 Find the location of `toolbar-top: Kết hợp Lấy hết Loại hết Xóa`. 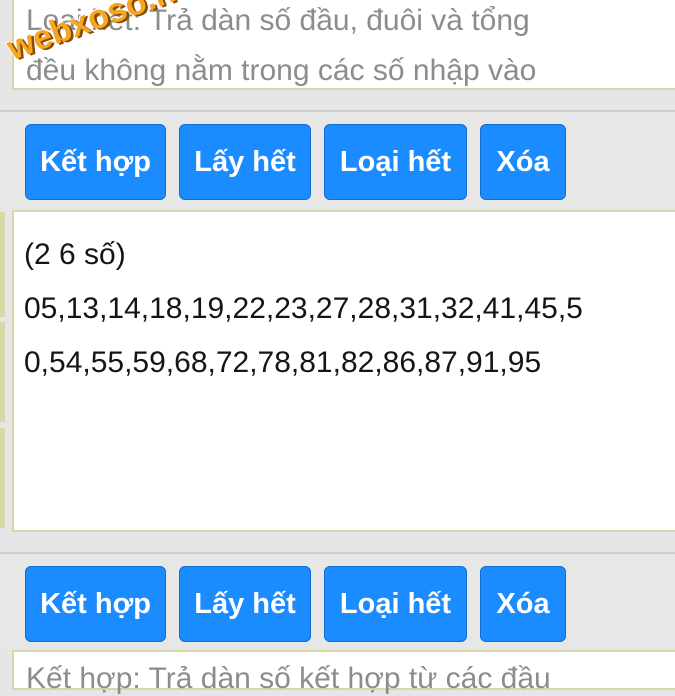

toolbar-top: Kết hợp Lấy hết Loại hết Xóa is located at coordinates (337, 158).